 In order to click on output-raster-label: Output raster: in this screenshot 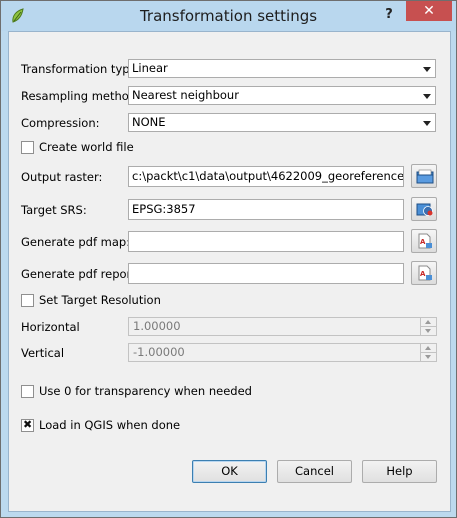, I will do `click(62, 177)`.